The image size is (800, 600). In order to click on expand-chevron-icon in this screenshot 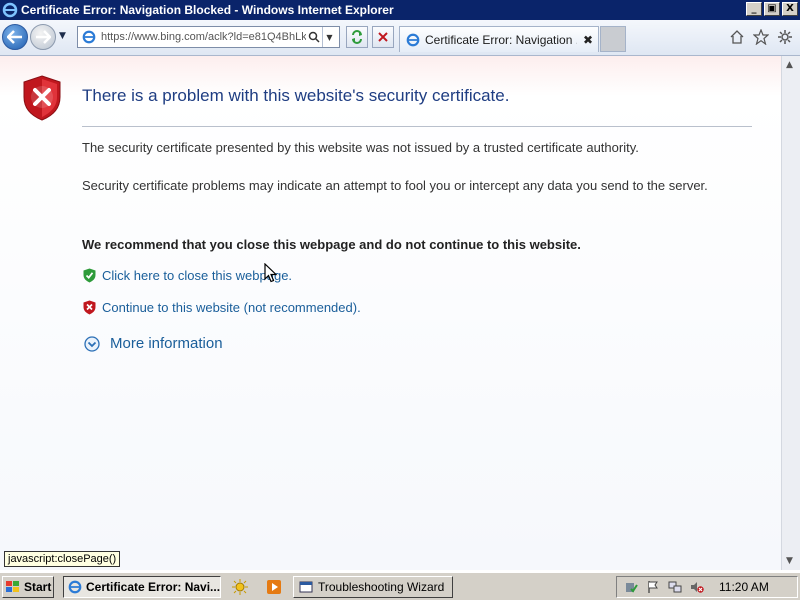, I will do `click(92, 343)`.